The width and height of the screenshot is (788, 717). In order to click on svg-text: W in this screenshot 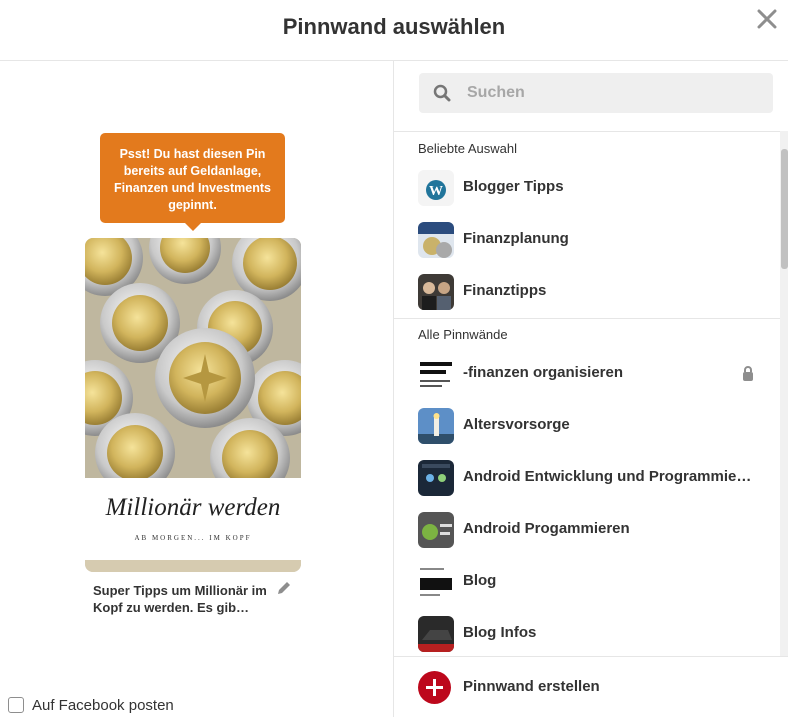, I will do `click(436, 191)`.